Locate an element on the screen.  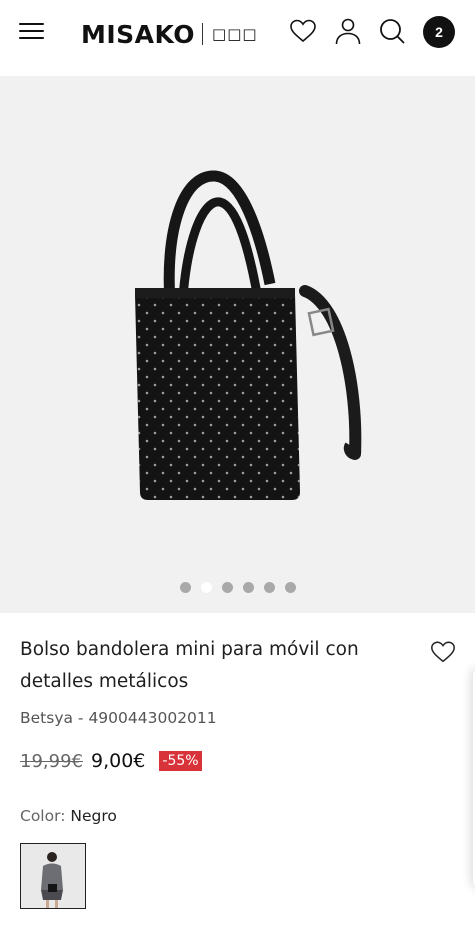
logo-glyphs: □□□ is located at coordinates (235, 34).